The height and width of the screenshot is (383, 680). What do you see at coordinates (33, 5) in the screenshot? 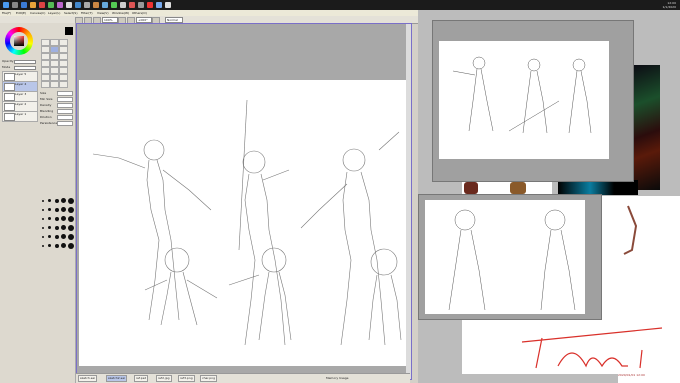
I see `folder-icon` at bounding box center [33, 5].